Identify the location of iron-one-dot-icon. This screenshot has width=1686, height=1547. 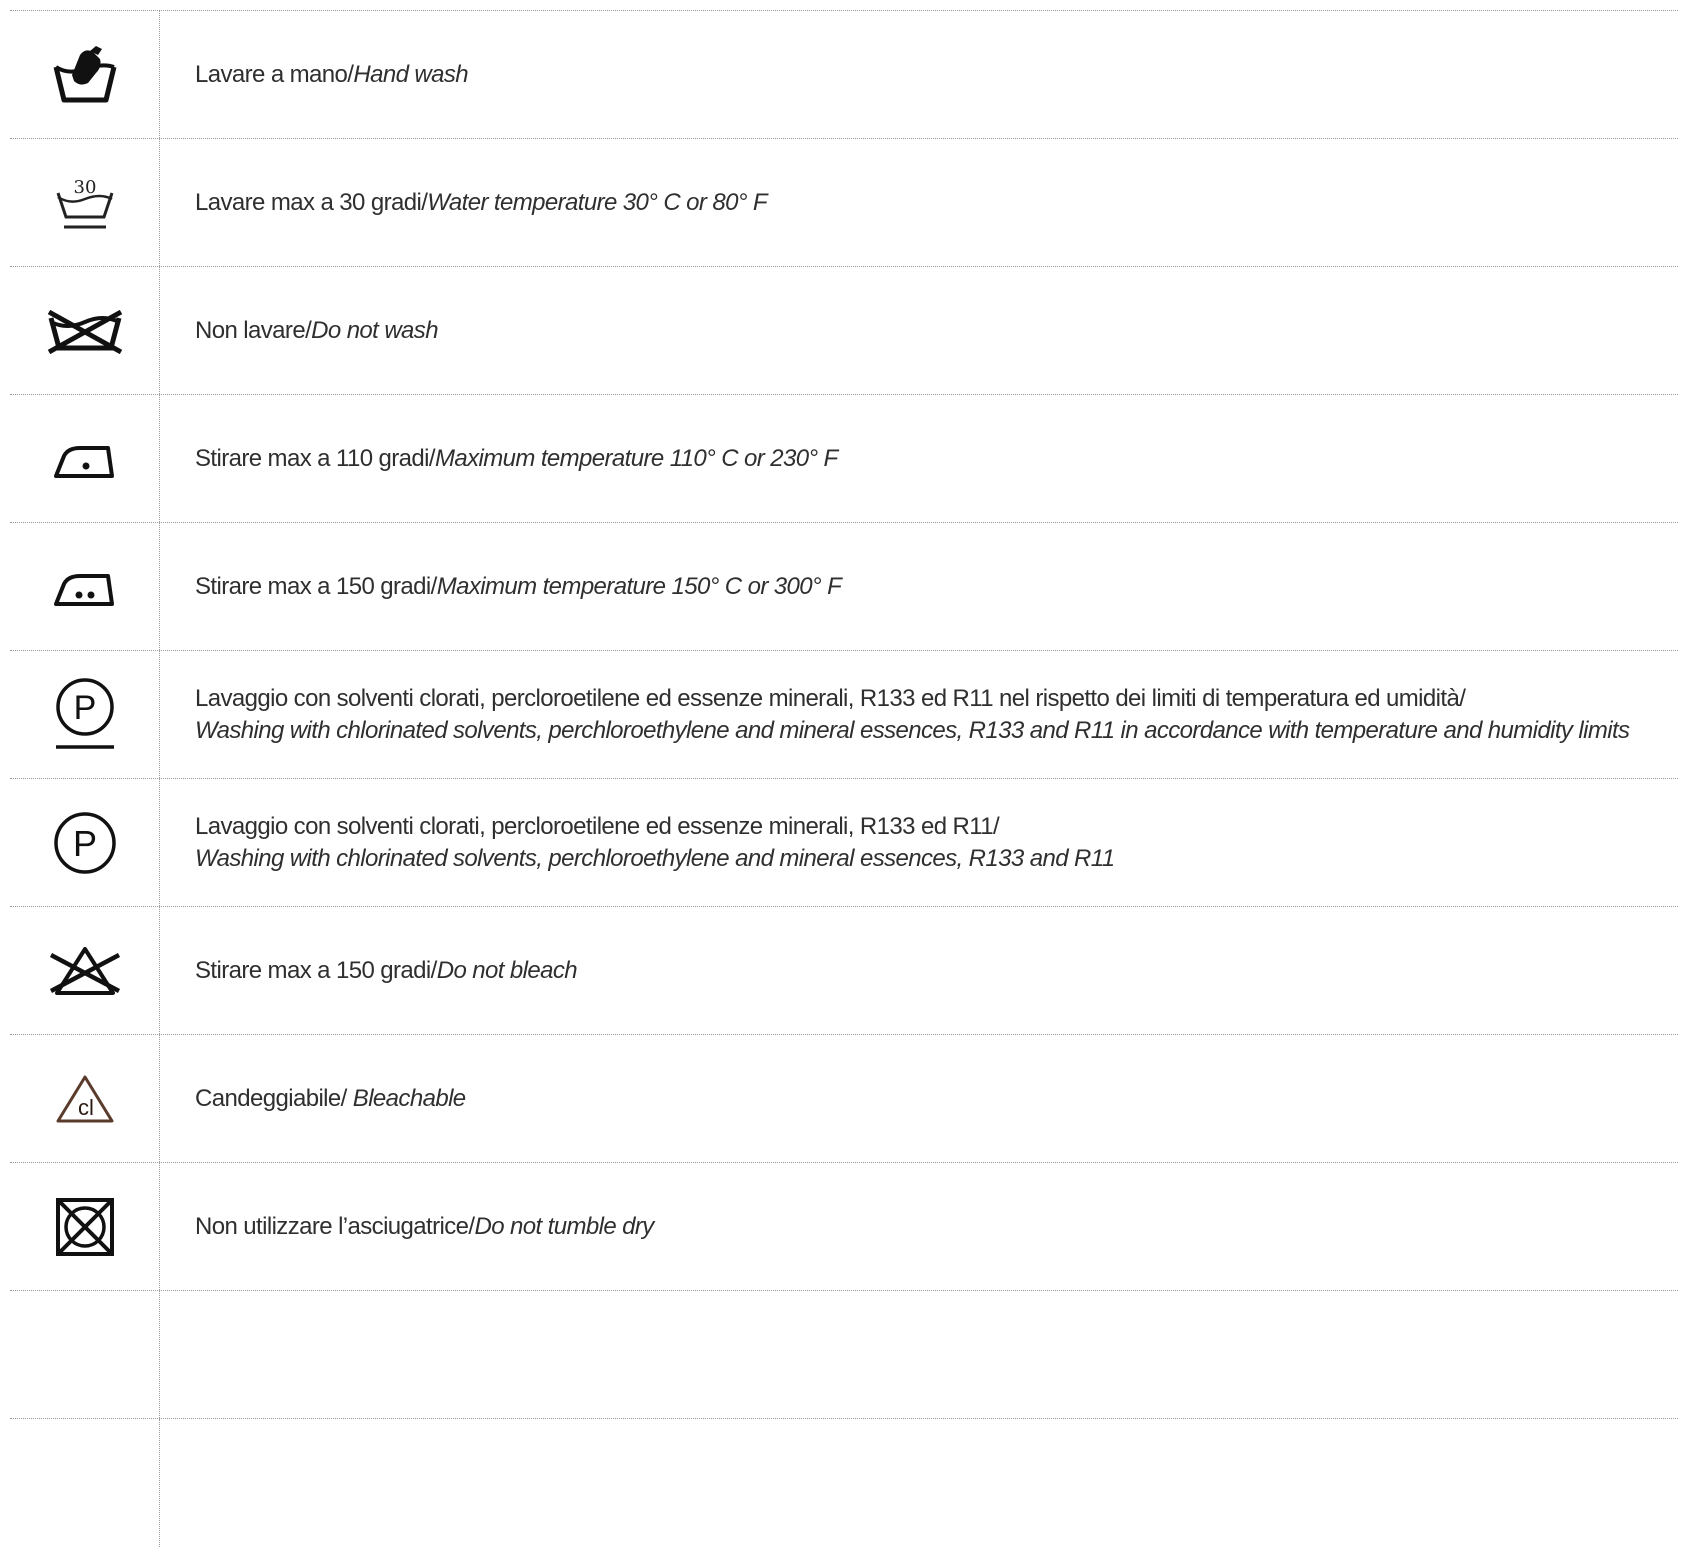
(83, 461).